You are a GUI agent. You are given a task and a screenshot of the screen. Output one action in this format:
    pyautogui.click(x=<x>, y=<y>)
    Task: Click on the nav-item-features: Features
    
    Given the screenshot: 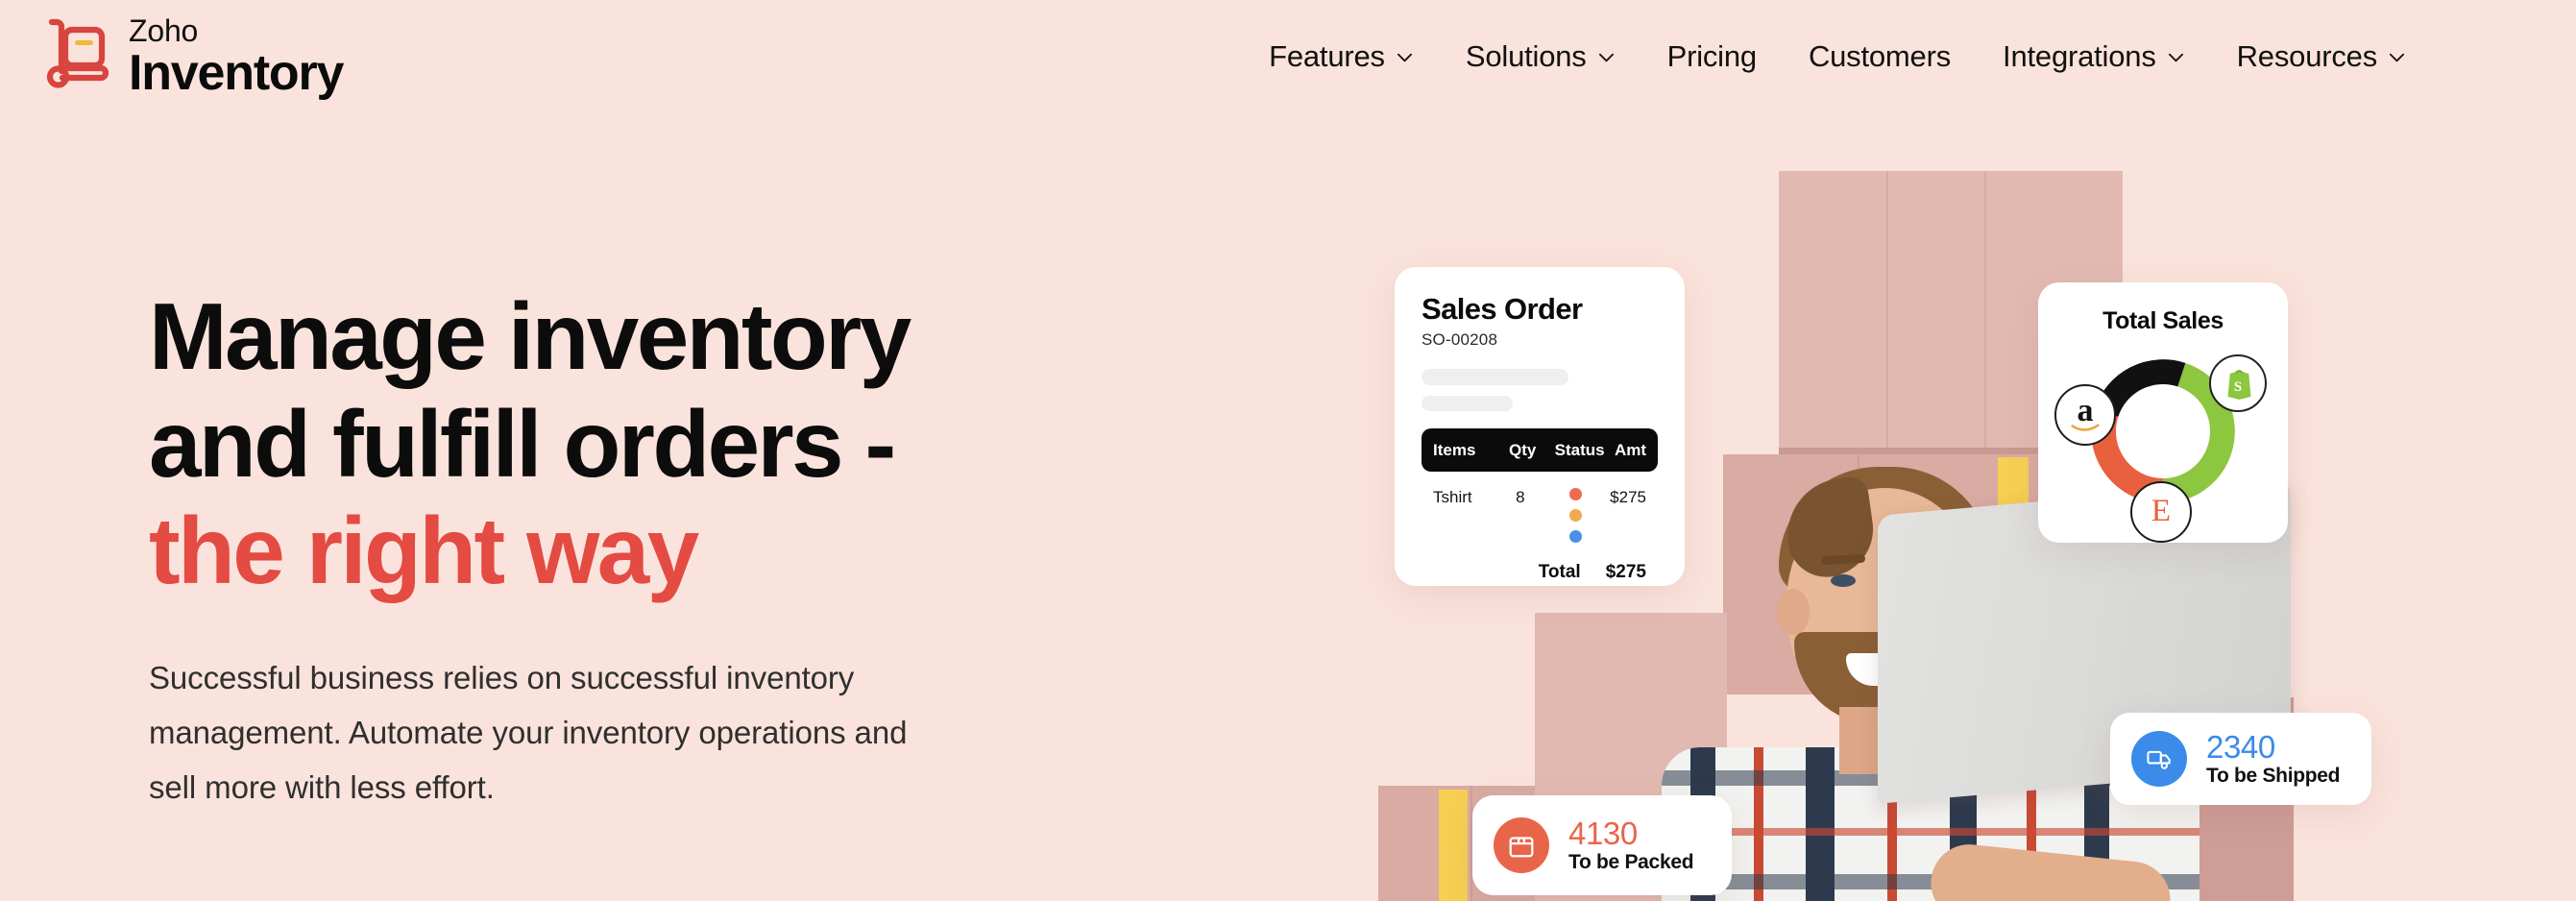 What is the action you would take?
    pyautogui.click(x=1341, y=56)
    